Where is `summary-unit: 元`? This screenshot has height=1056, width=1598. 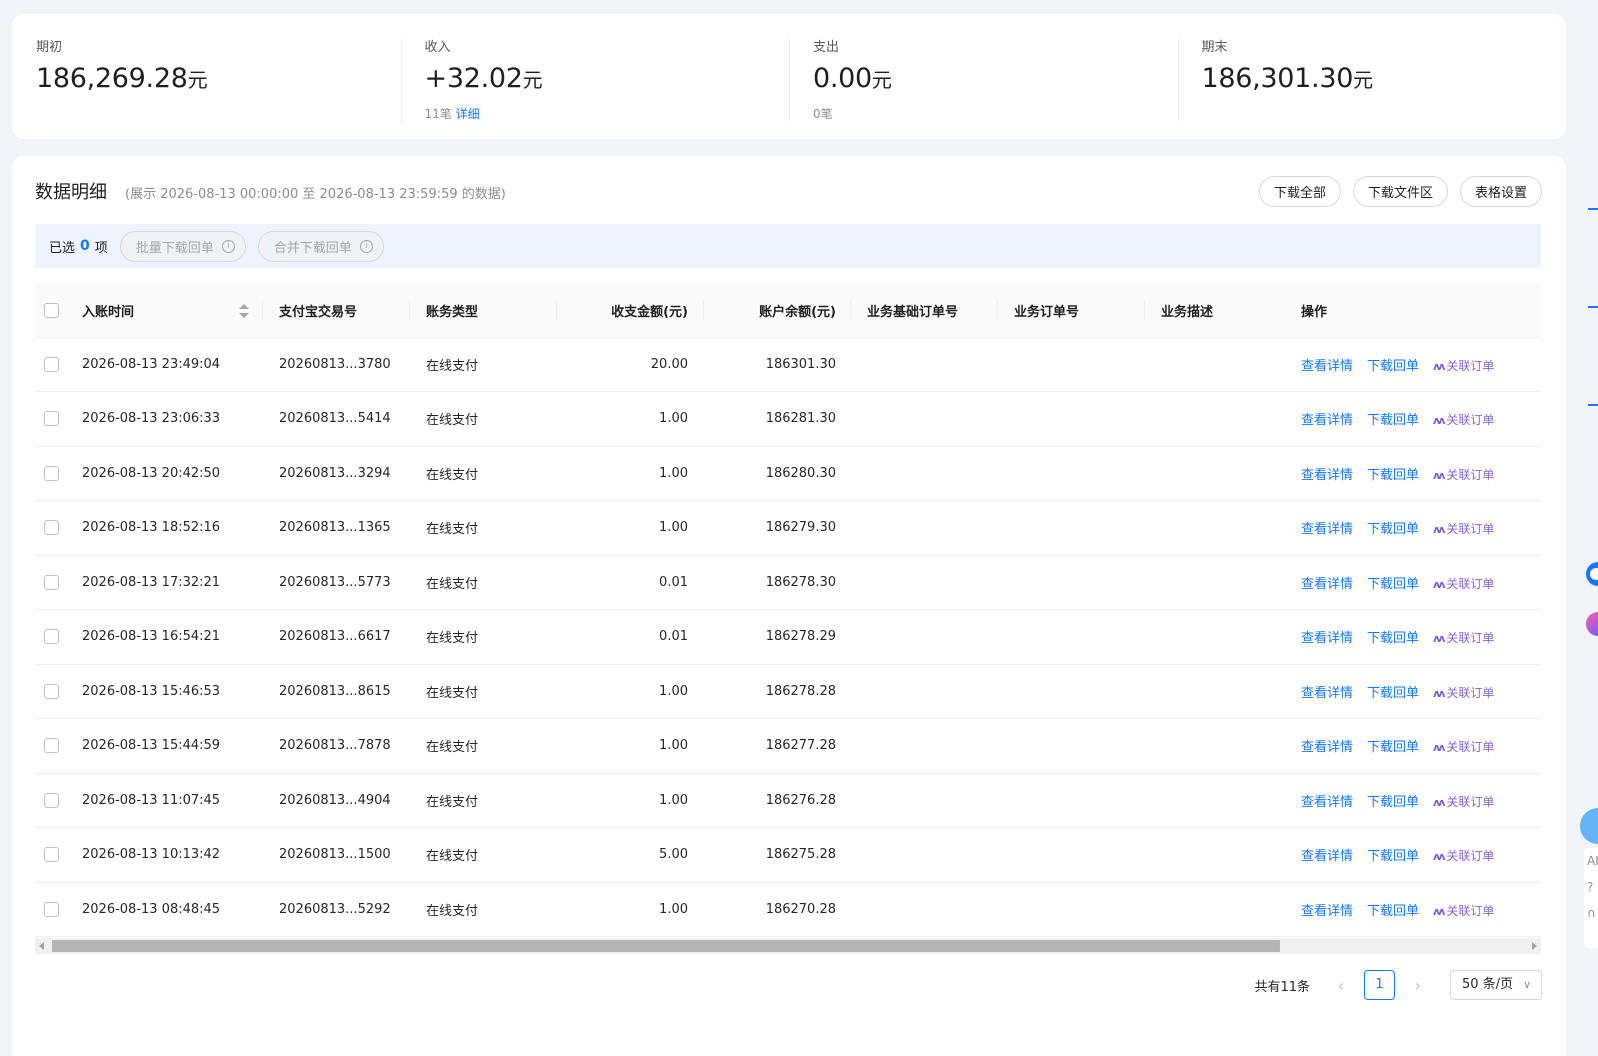
summary-unit: 元 is located at coordinates (1363, 80).